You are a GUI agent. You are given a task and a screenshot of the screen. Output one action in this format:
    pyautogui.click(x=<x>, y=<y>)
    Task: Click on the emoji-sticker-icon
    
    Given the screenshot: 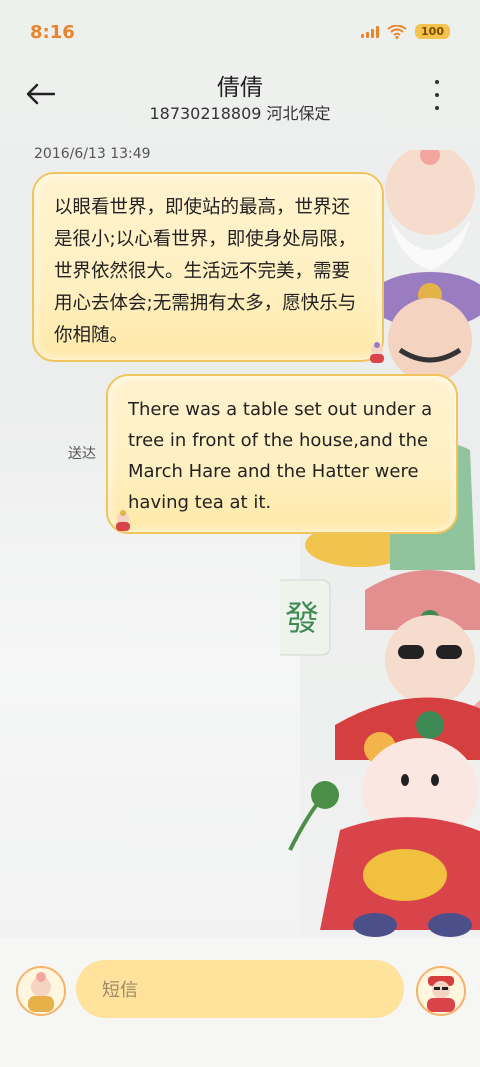 What is the action you would take?
    pyautogui.click(x=441, y=994)
    